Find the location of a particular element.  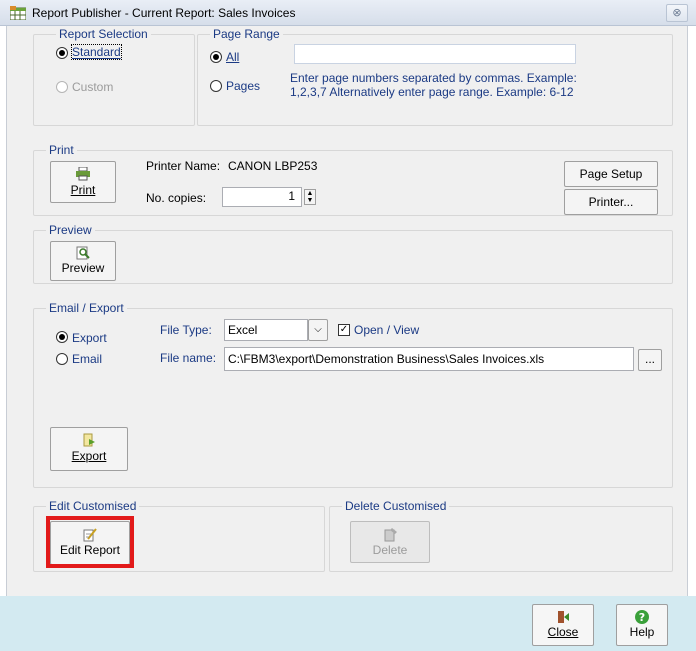

standard-label: Standard is located at coordinates (96, 52).